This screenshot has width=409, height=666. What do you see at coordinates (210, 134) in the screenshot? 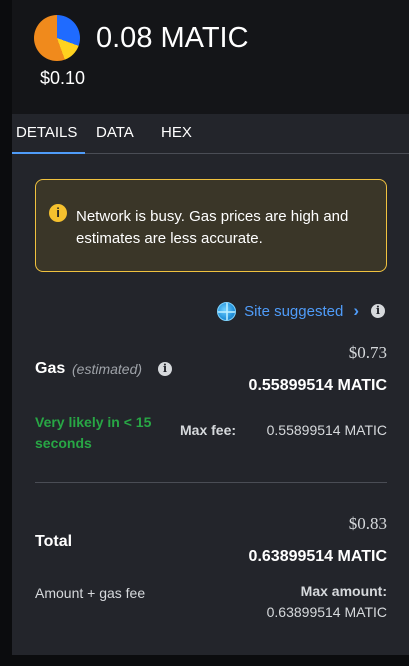
I see `tab-bar: DETAILS DATA HEX` at bounding box center [210, 134].